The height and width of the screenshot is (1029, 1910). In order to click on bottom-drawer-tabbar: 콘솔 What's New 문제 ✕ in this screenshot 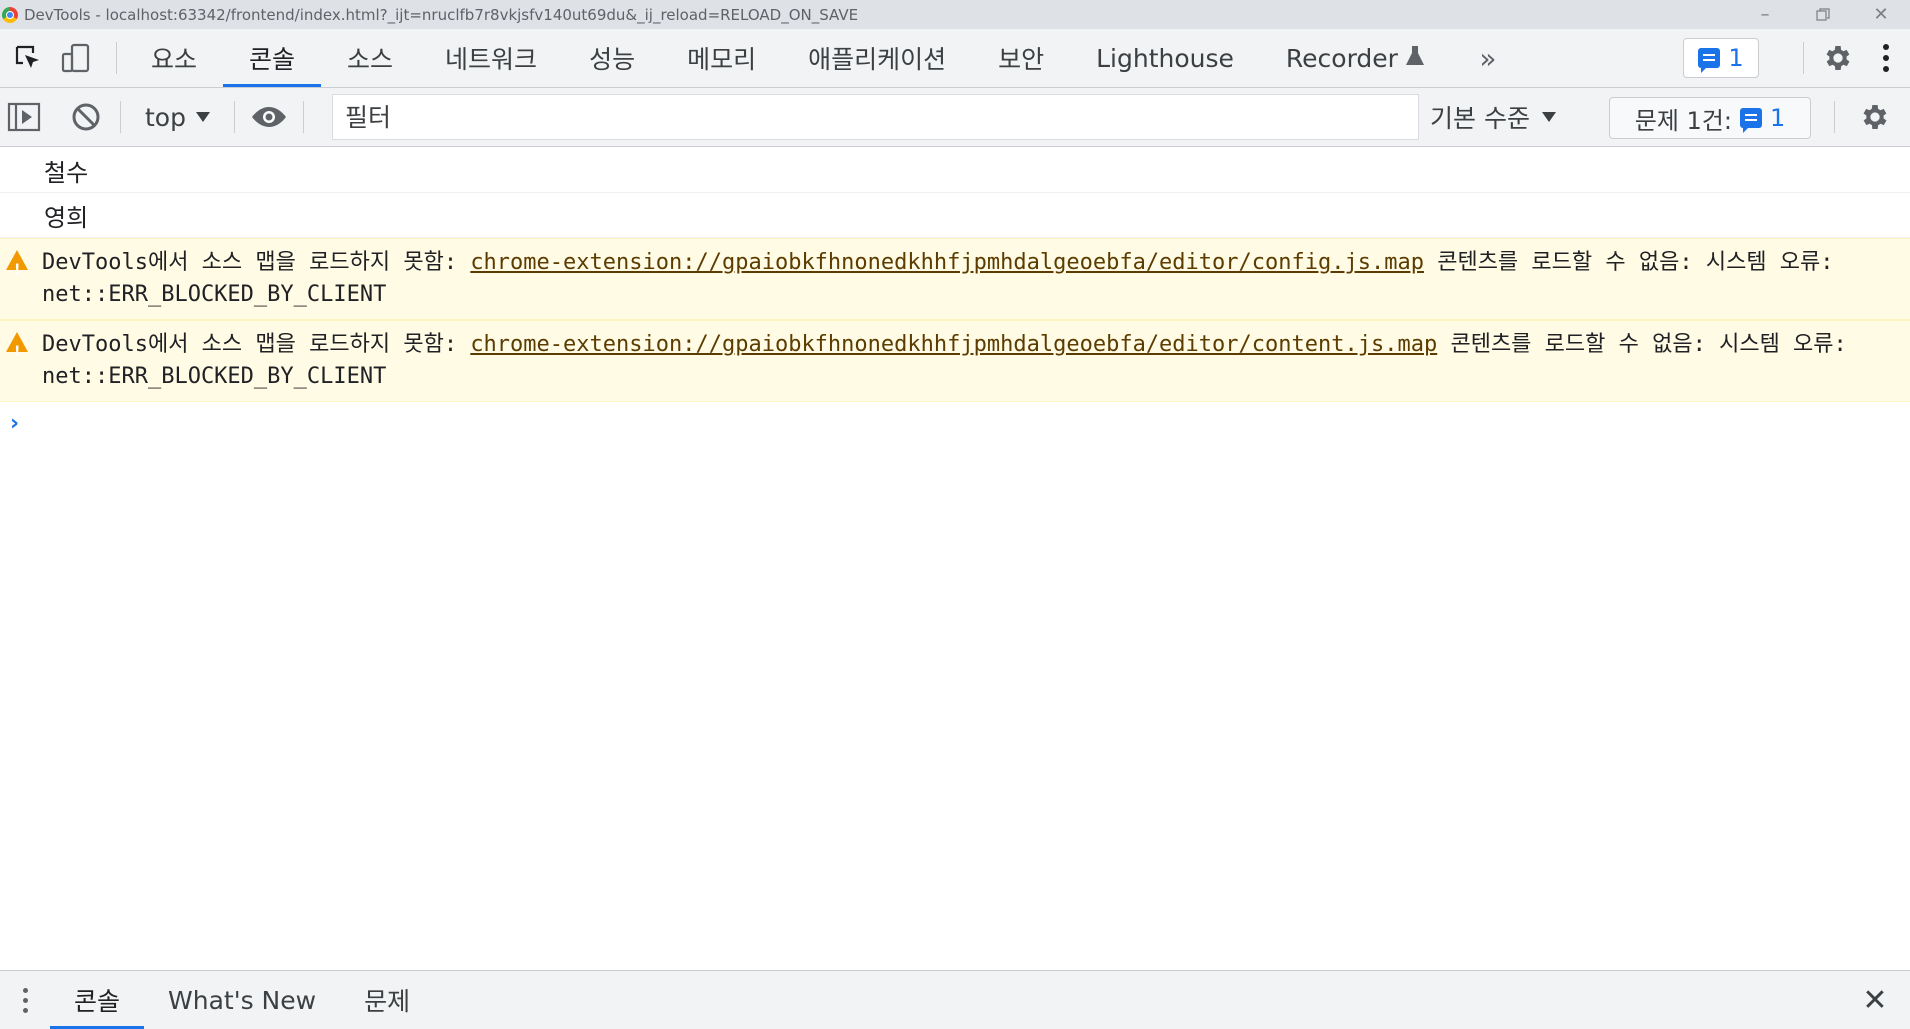, I will do `click(955, 999)`.